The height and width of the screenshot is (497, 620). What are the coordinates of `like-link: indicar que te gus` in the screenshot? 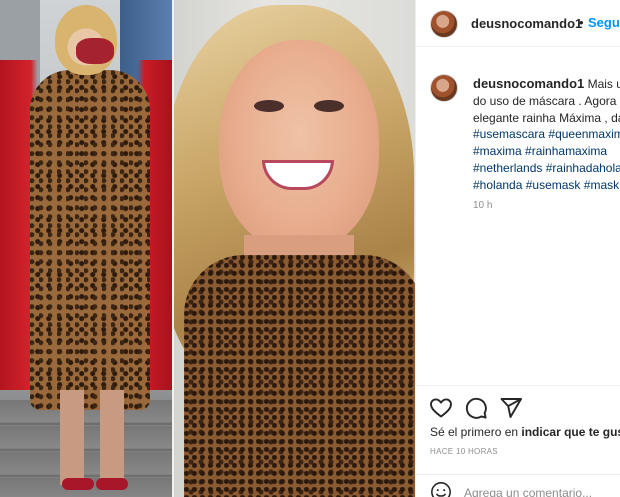 It's located at (570, 432).